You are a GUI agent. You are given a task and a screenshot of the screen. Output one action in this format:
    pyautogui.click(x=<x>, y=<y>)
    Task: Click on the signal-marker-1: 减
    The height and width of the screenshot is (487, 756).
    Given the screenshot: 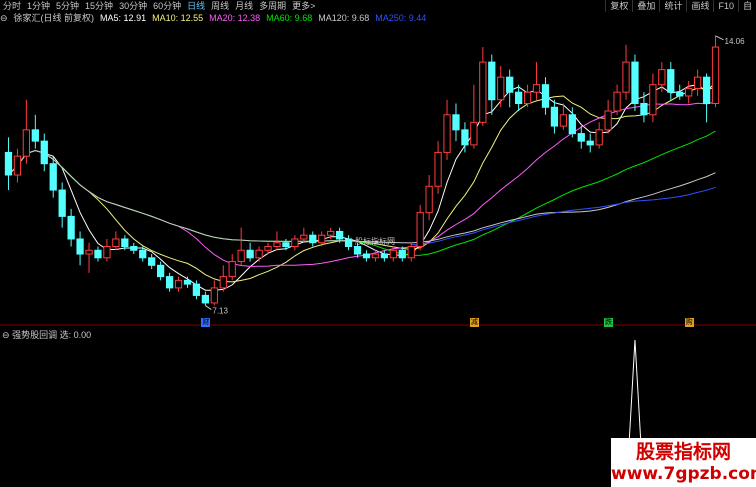 What is the action you would take?
    pyautogui.click(x=474, y=322)
    